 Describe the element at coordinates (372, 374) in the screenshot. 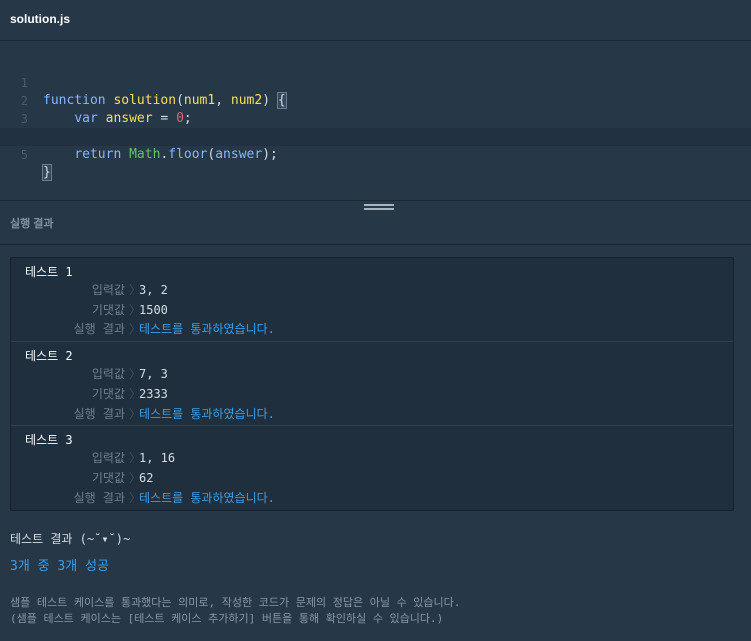

I see `input-row: 입력값 〉 7, 3` at that location.